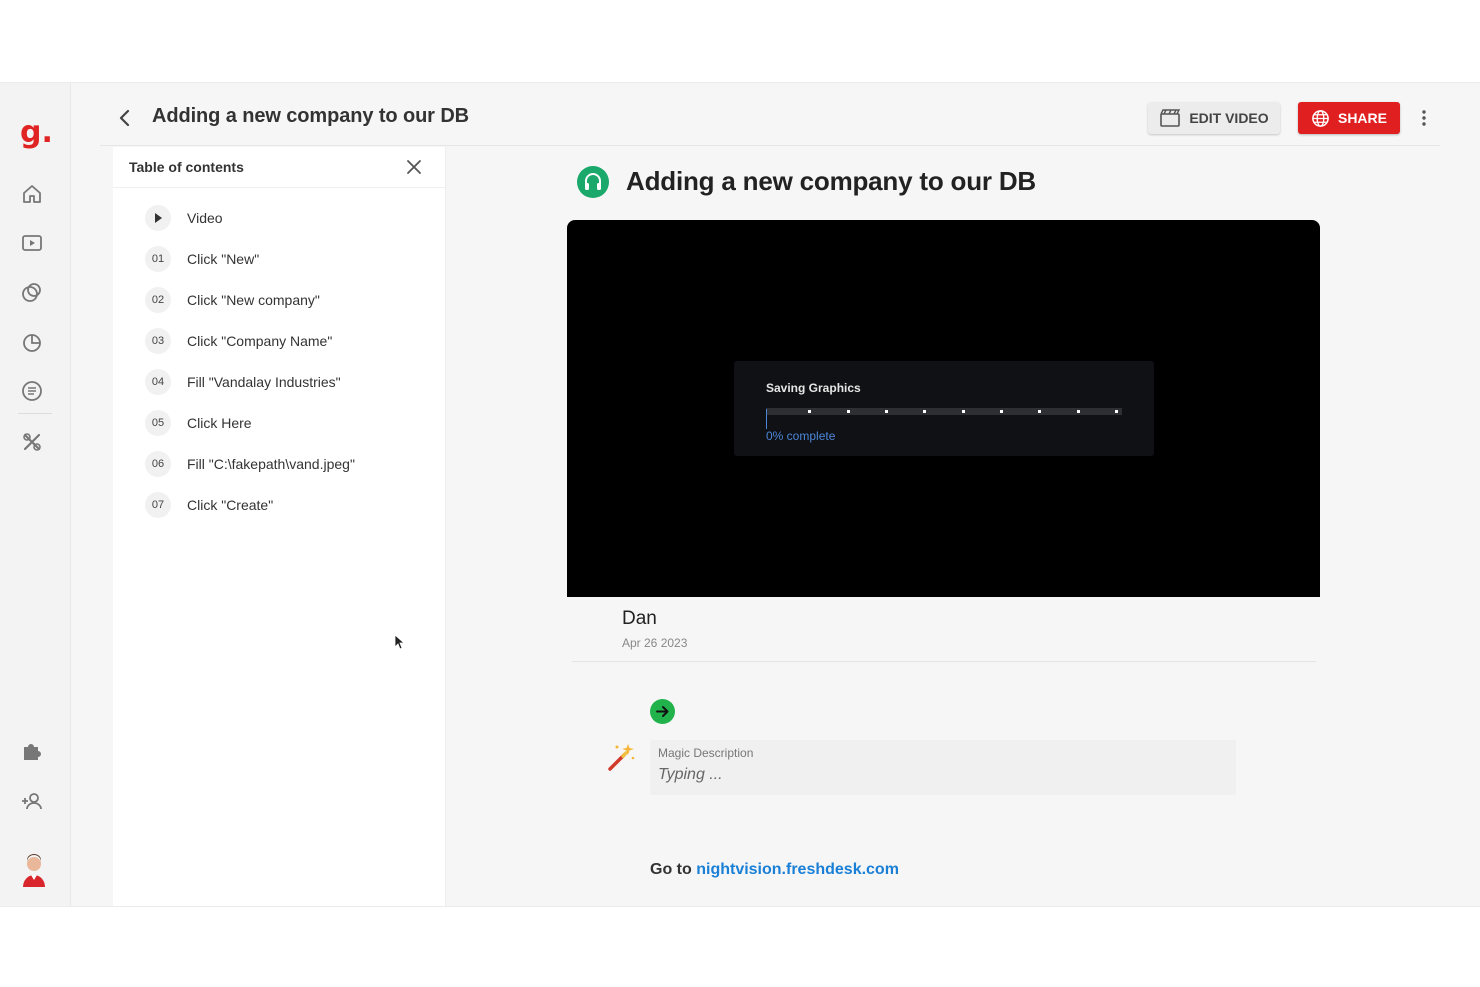 Image resolution: width=1480 pixels, height=987 pixels. I want to click on close-icon, so click(414, 167).